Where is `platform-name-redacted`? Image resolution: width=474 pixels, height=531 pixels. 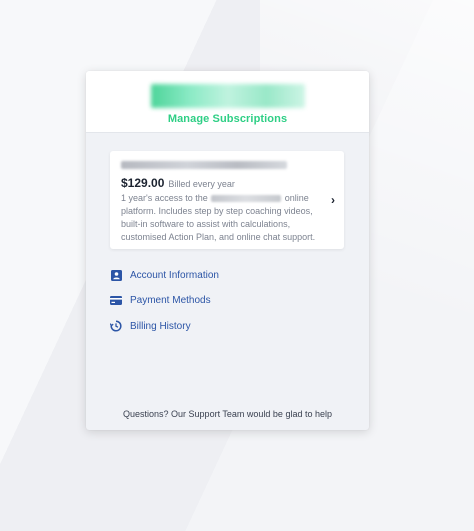
platform-name-redacted is located at coordinates (246, 199).